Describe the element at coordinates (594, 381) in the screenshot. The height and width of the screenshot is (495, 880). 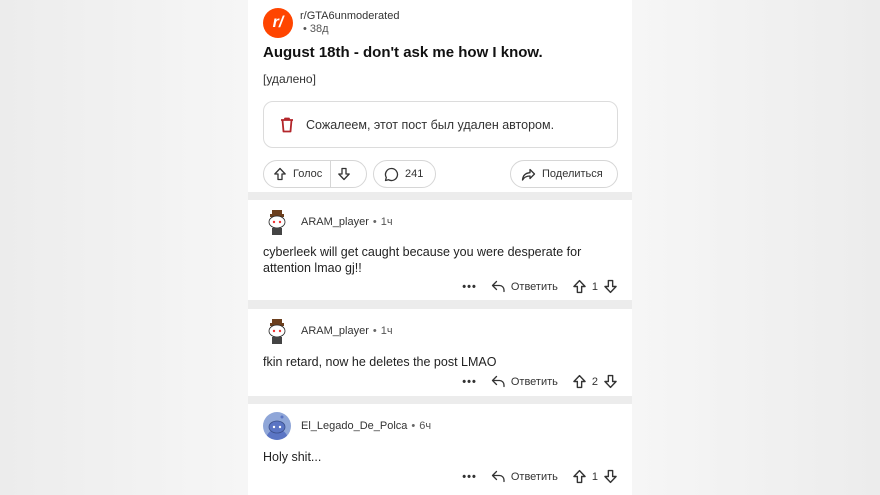
I see `comment-score: 2` at that location.